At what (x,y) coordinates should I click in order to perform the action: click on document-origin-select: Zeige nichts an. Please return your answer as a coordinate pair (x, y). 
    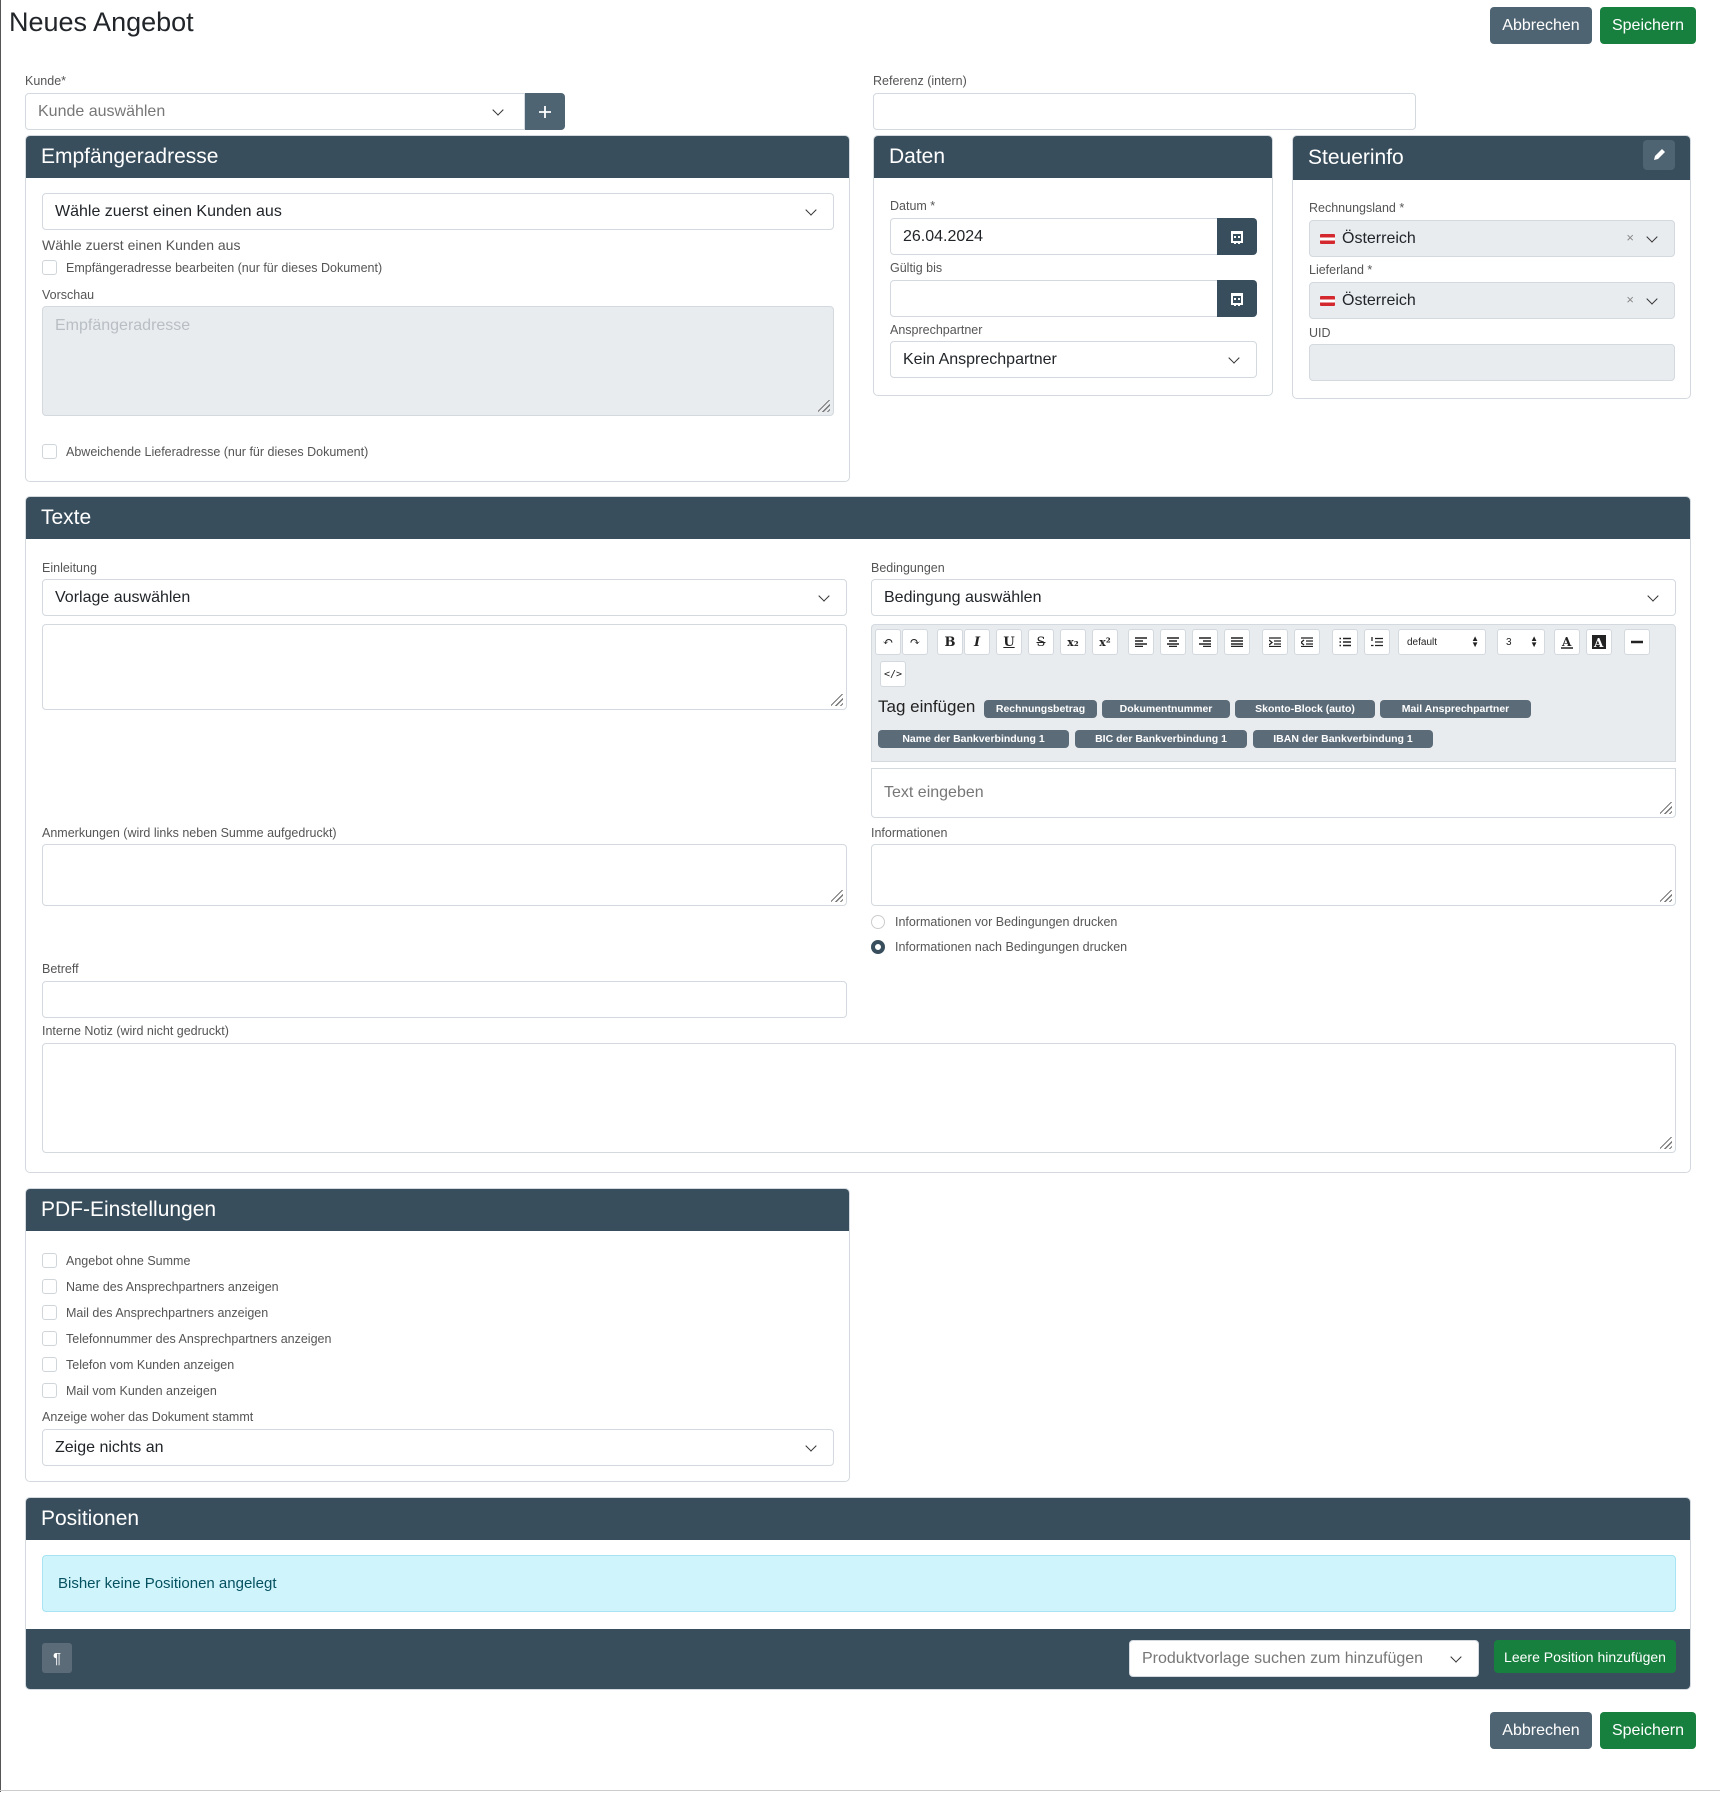
    Looking at the image, I should click on (438, 1447).